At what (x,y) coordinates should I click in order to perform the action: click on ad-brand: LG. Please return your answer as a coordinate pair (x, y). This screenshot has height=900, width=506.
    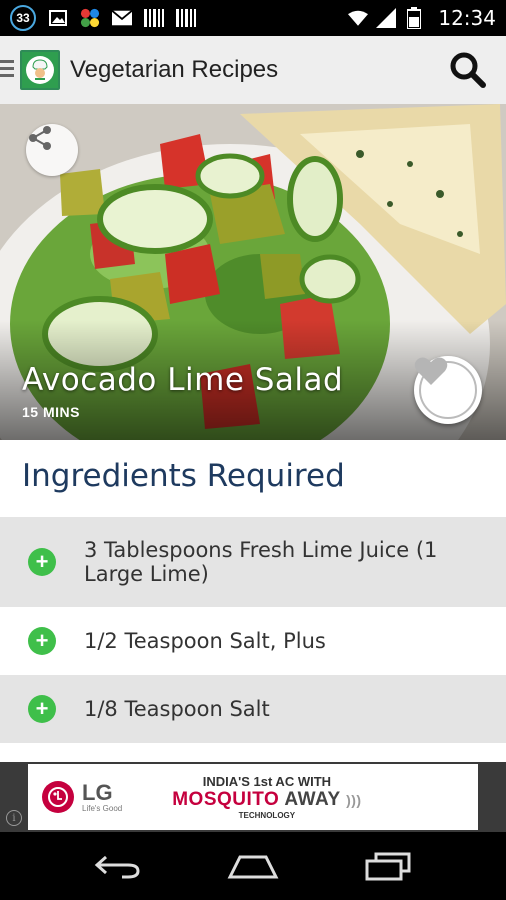
    Looking at the image, I should click on (97, 792).